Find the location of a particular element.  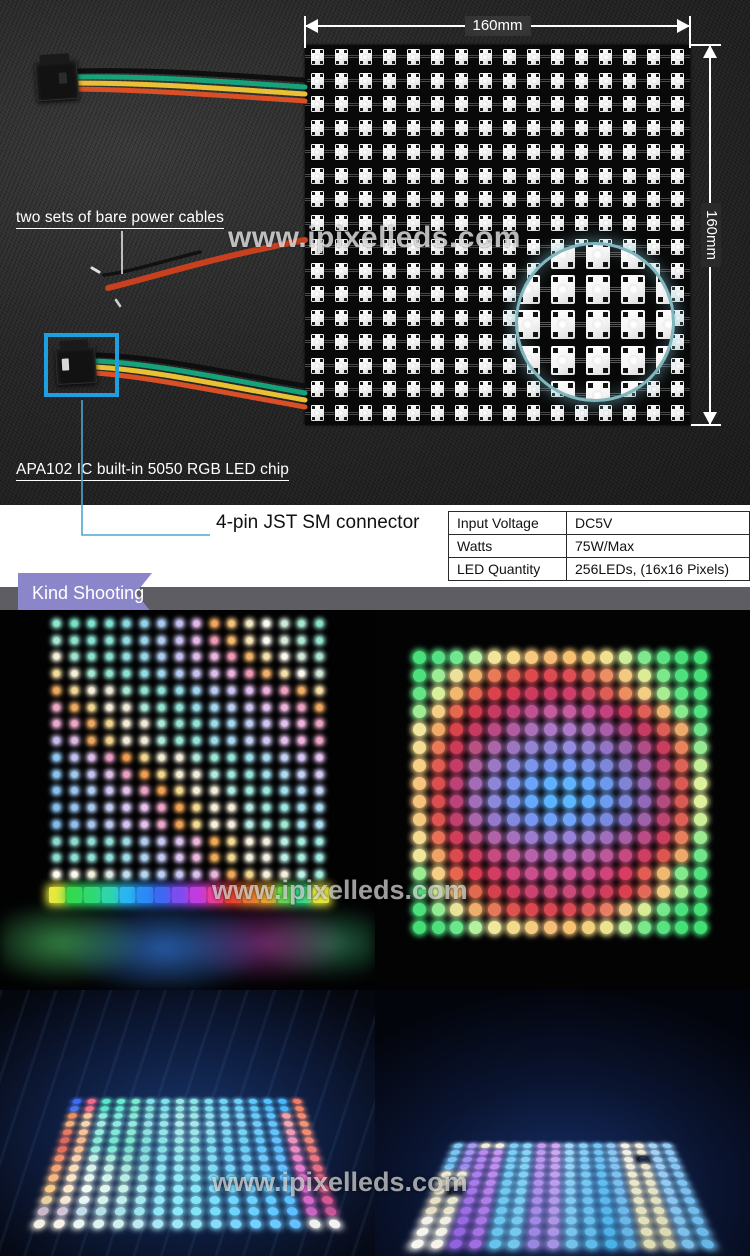

magnified-led-package is located at coordinates (633, 257).